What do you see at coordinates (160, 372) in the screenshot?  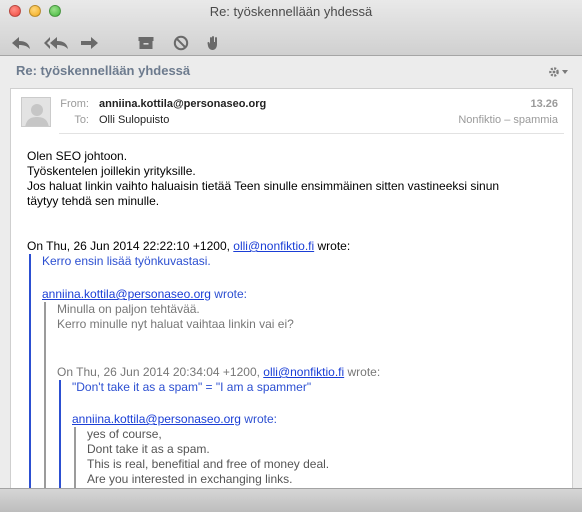 I see `attribution-text: On Thu, 26 Jun 2014 20:34:04 +1200,` at bounding box center [160, 372].